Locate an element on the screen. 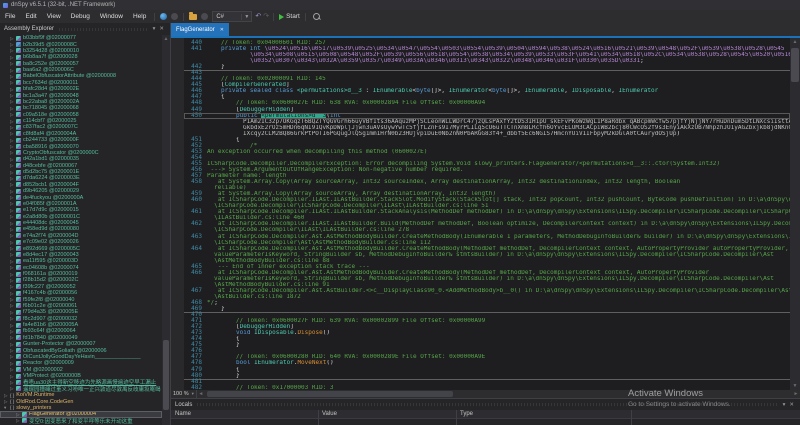 Image resolution: width=800 pixels, height=425 pixels. start-button: Start is located at coordinates (289, 16).